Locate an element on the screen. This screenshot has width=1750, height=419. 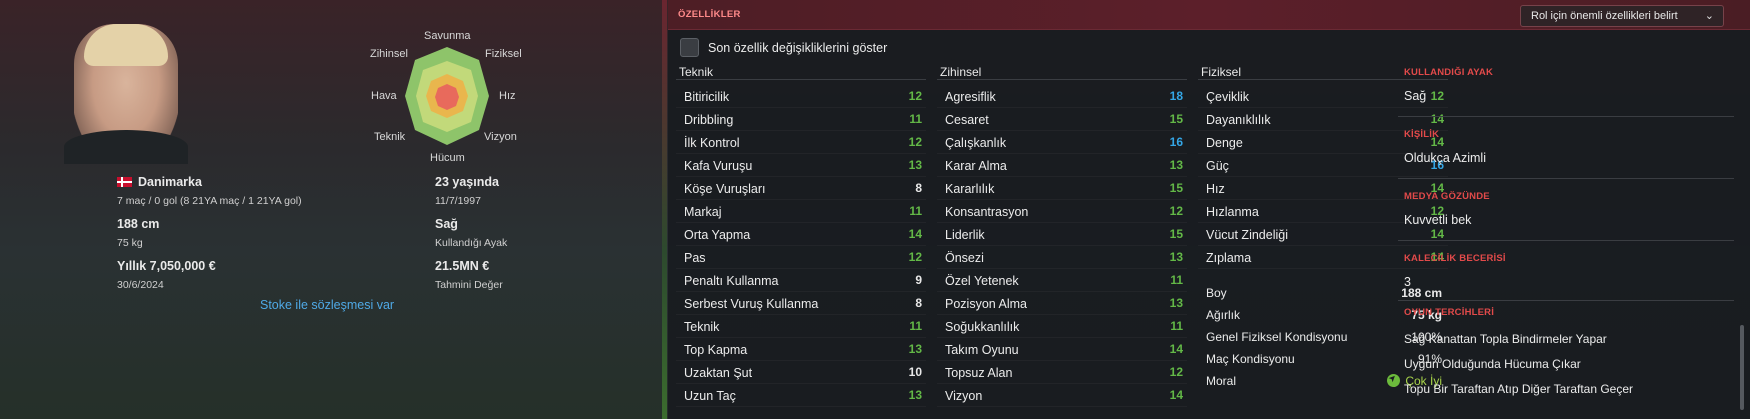
attribute-row: Dribbling 11 is located at coordinates (801, 119).